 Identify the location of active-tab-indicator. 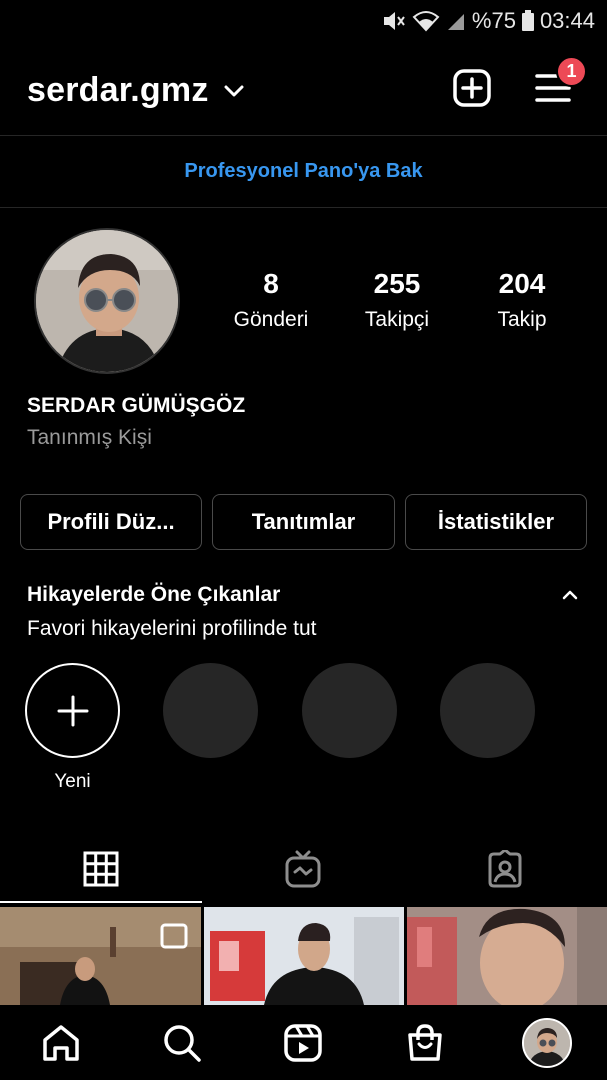
(101, 902).